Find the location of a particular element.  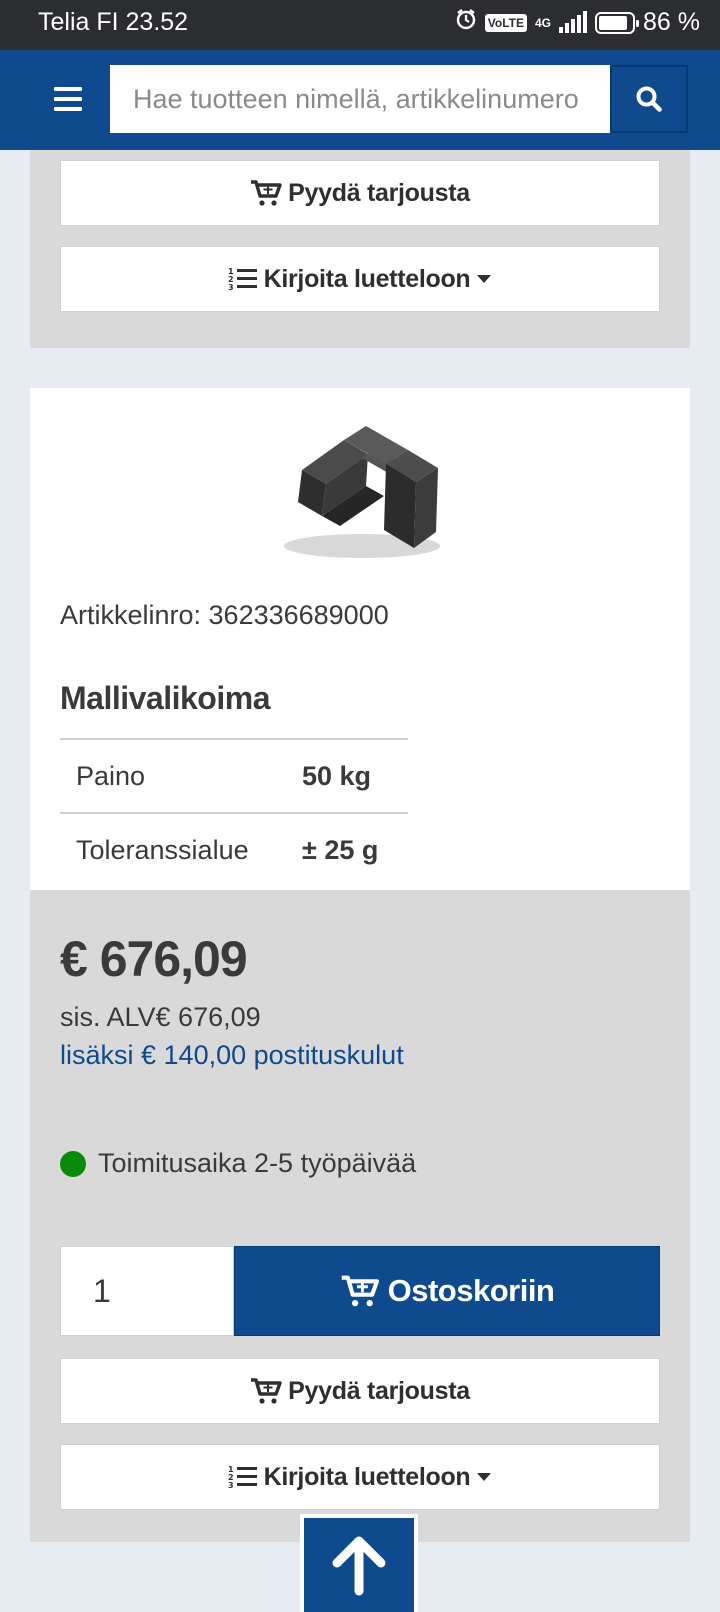

request-quote-button: Pyydä tarjousta is located at coordinates (360, 1391).